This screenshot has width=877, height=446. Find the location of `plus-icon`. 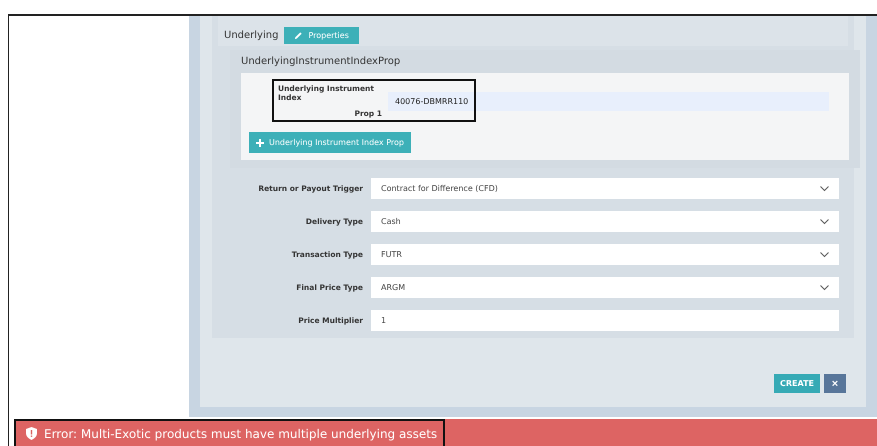

plus-icon is located at coordinates (260, 142).